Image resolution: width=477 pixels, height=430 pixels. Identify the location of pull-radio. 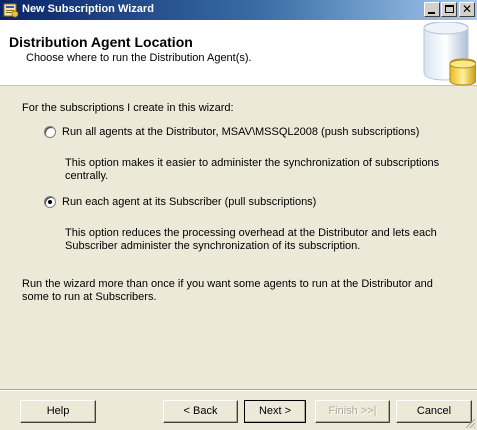
(50, 202).